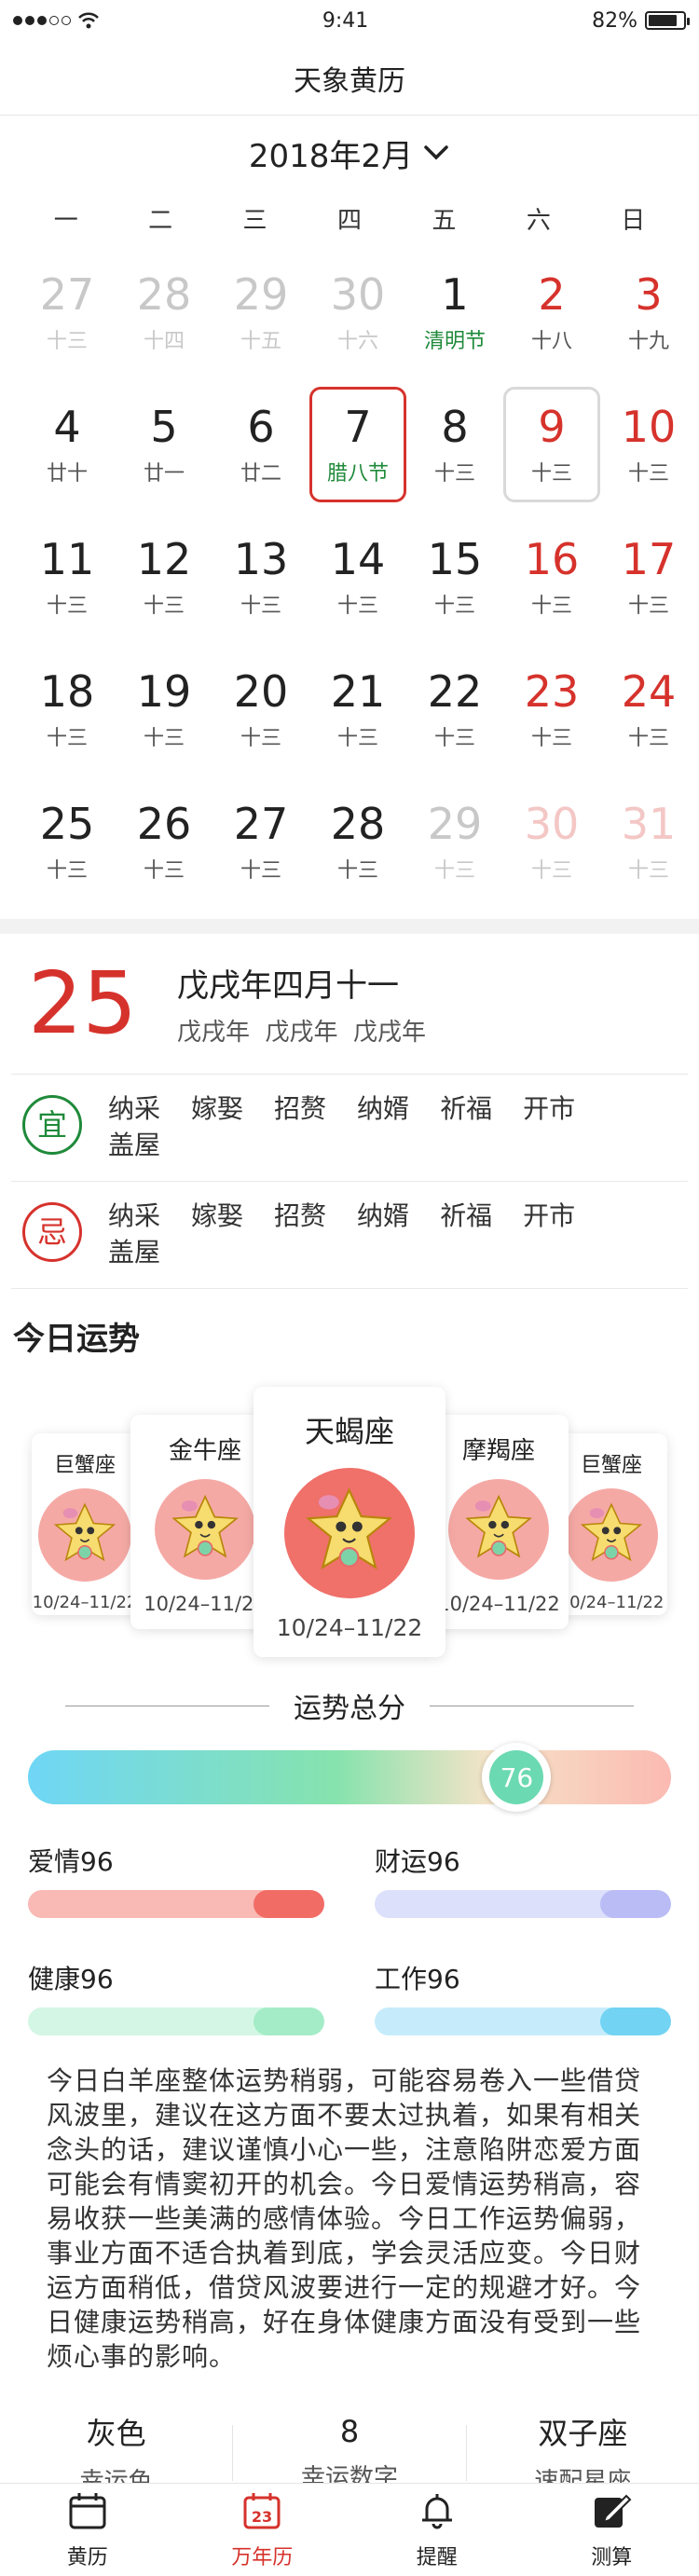  Describe the element at coordinates (349, 220) in the screenshot. I see `weekday-label: 四` at that location.